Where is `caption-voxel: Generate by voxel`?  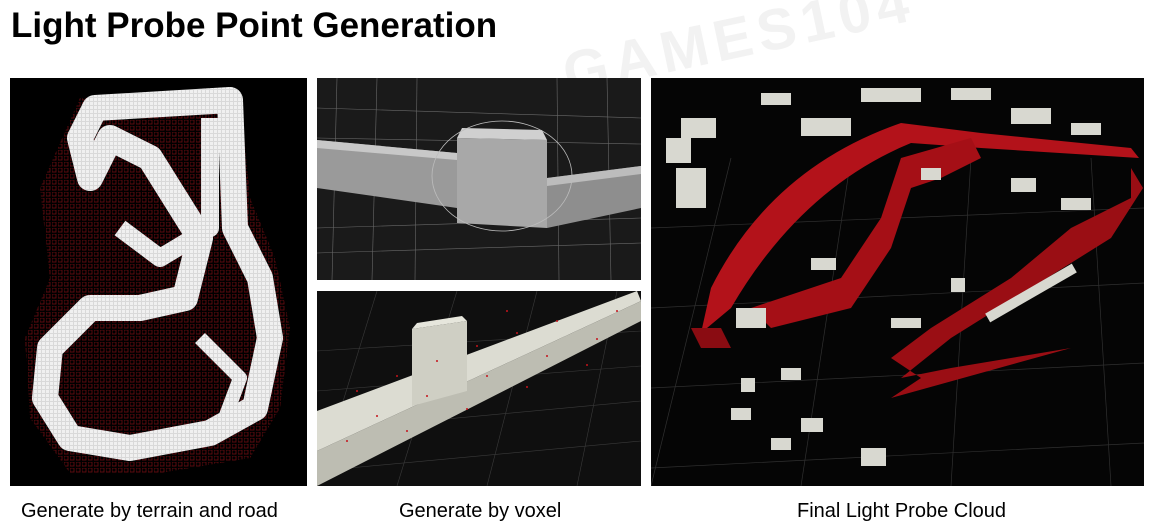 caption-voxel: Generate by voxel is located at coordinates (480, 511).